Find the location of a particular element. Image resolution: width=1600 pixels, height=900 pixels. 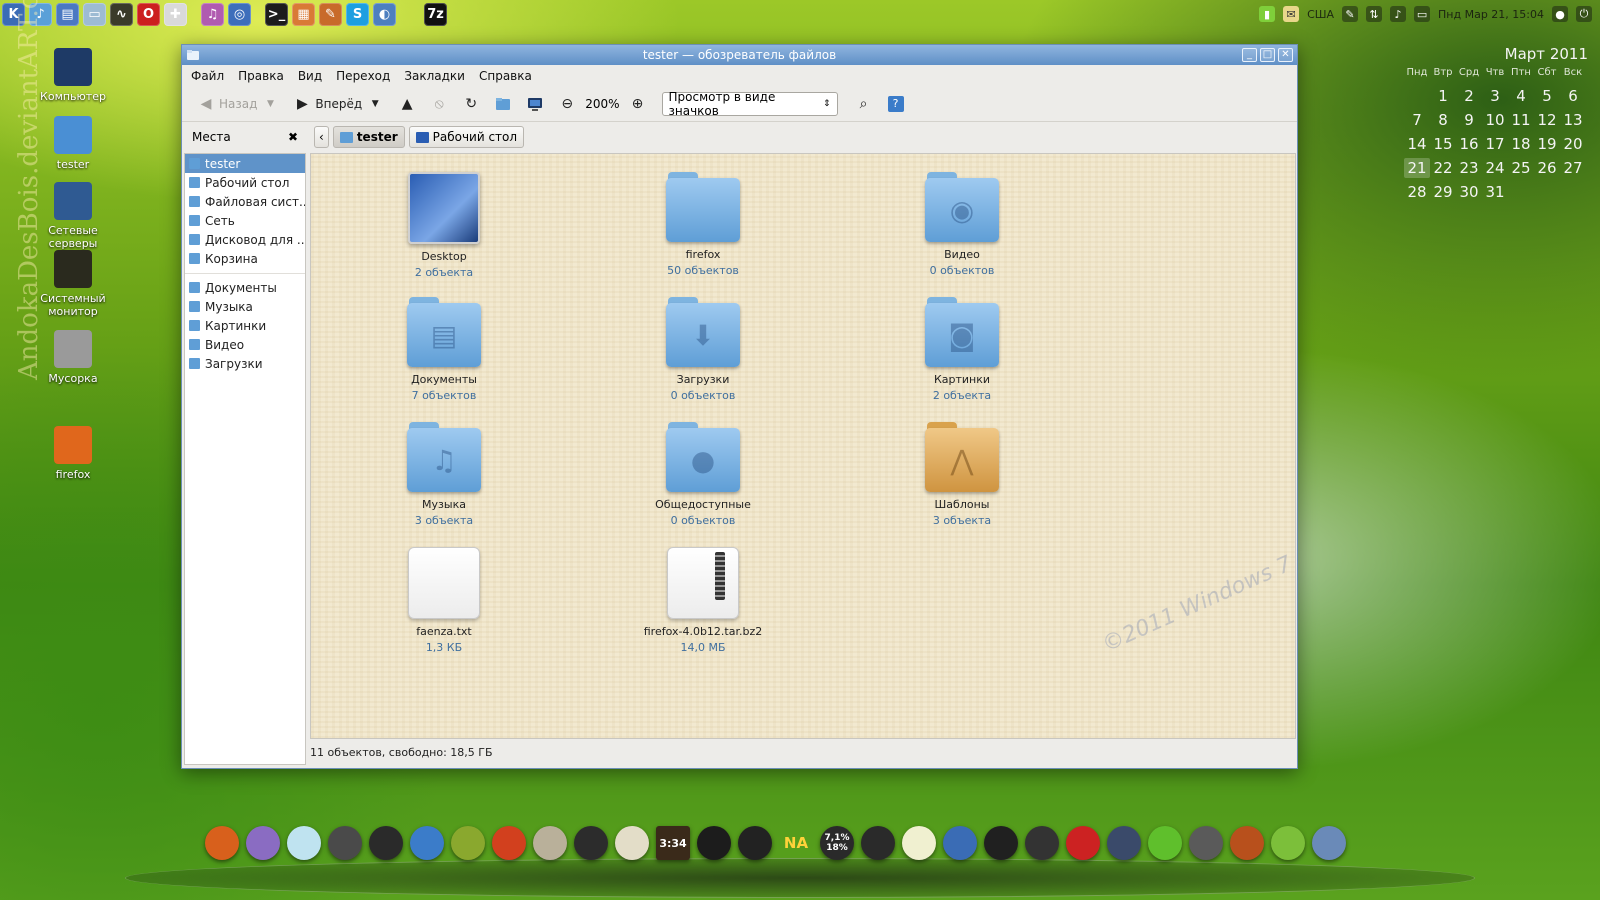

skype-icon: S is located at coordinates (357, 14).